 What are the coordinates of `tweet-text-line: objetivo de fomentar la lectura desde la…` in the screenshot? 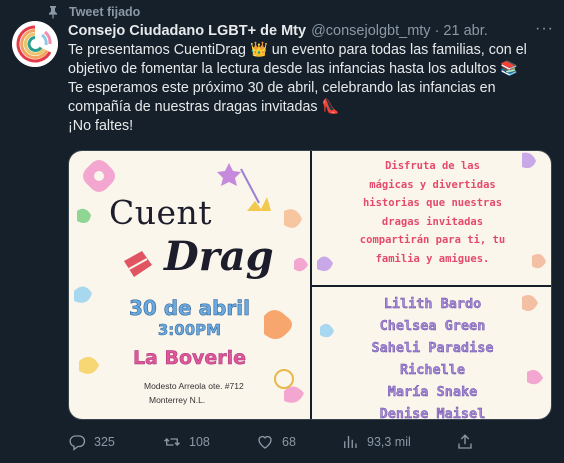 It's located at (293, 69).